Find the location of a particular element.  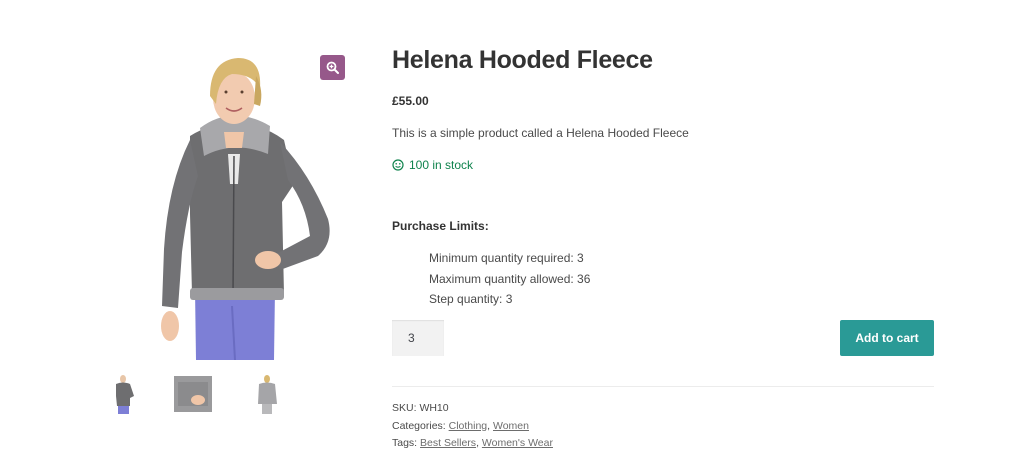

zoom-icon is located at coordinates (332, 67).